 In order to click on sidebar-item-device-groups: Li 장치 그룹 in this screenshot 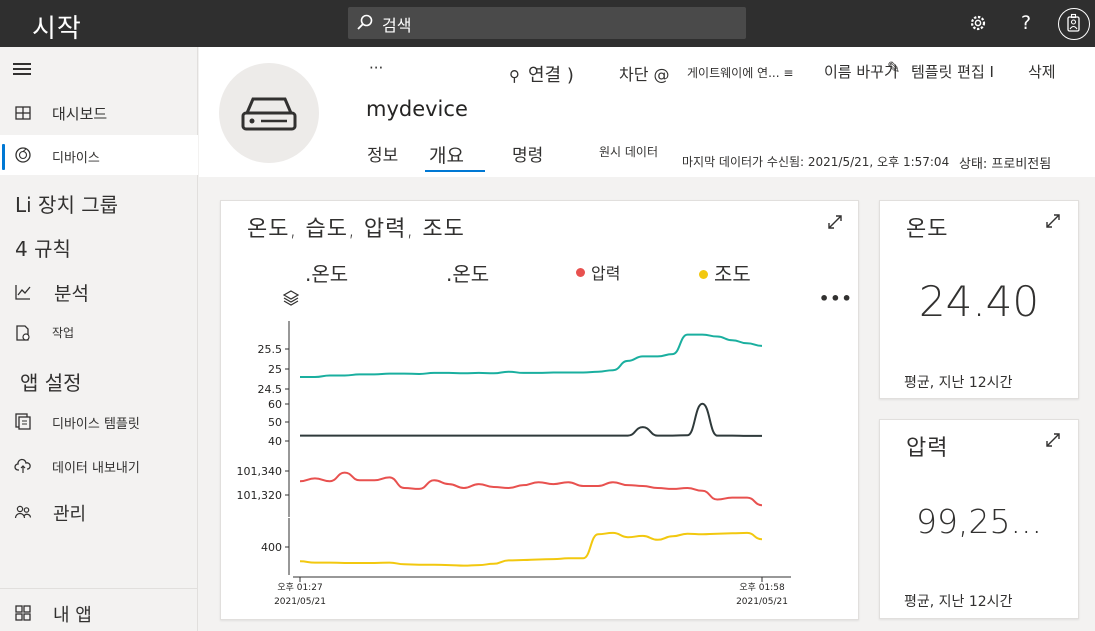, I will do `click(99, 203)`.